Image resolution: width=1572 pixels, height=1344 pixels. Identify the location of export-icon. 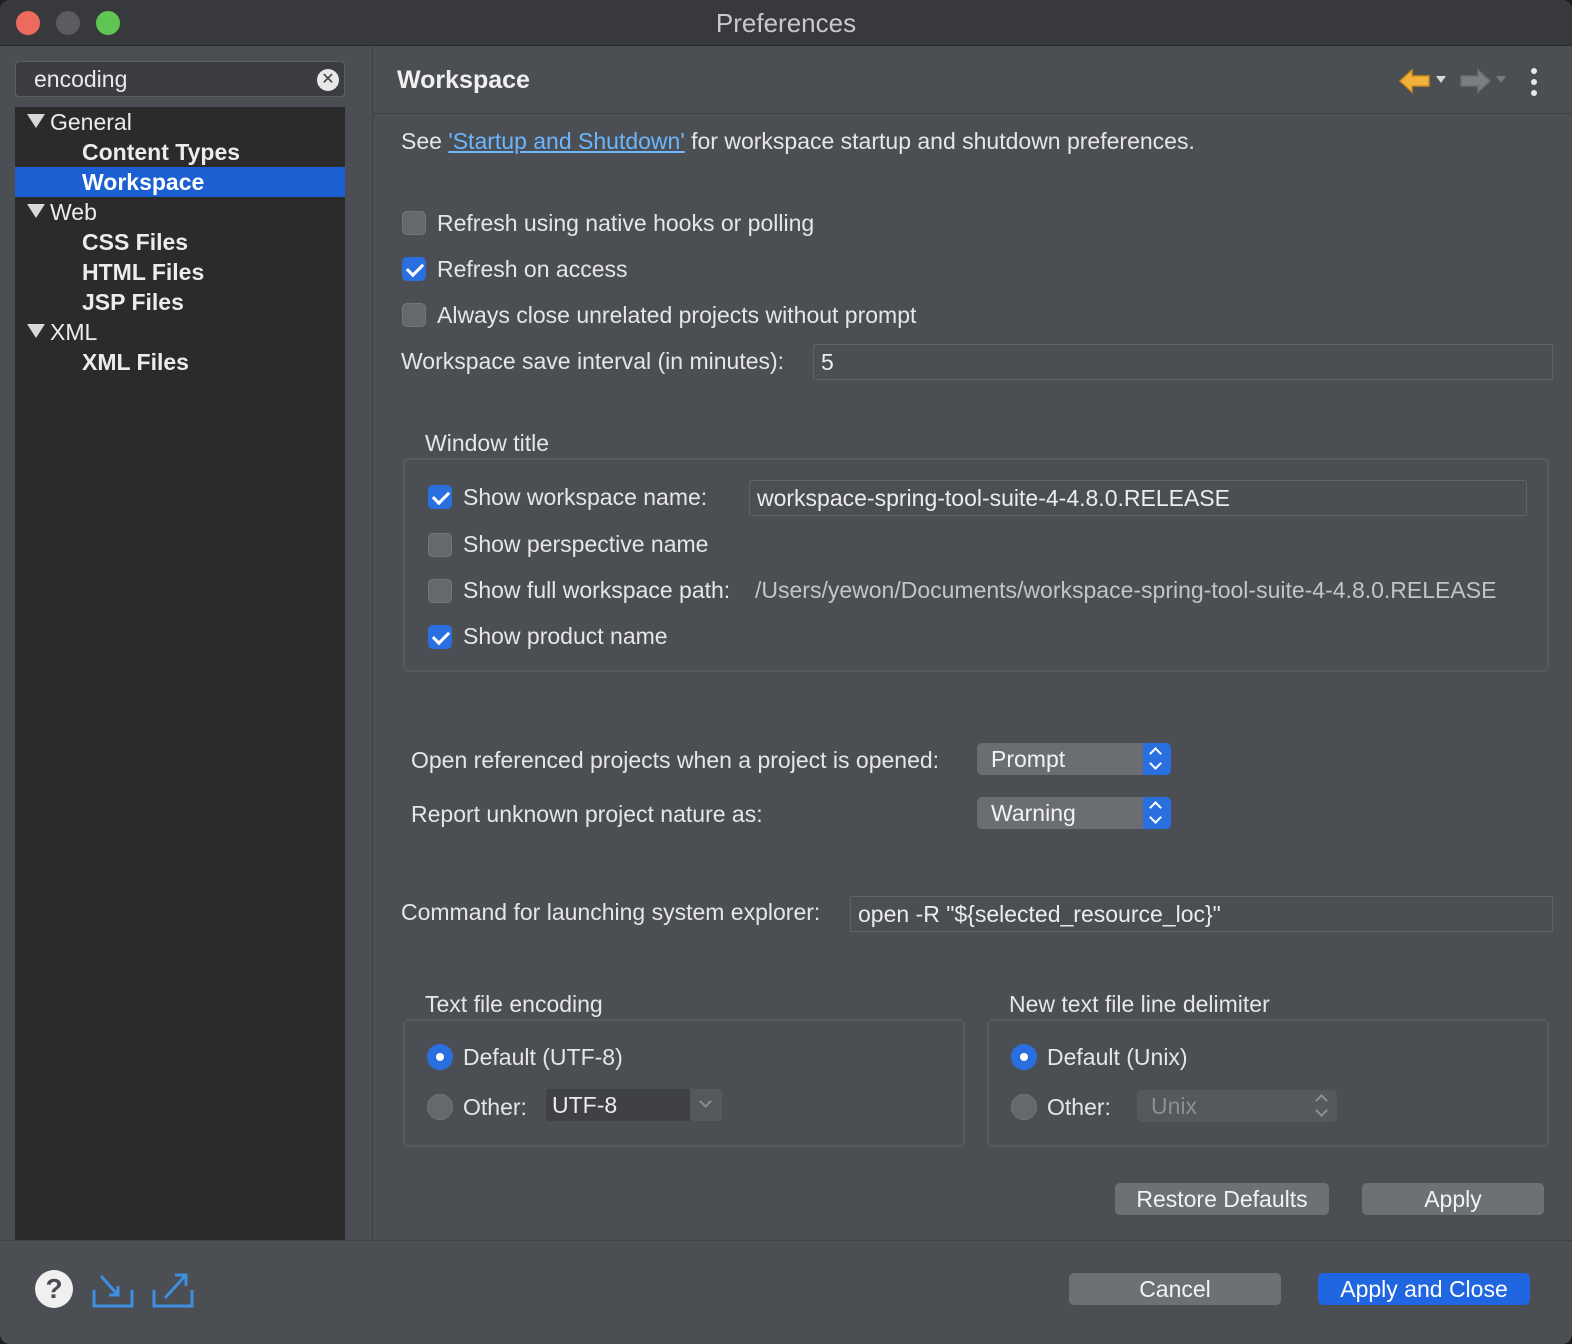
(173, 1290).